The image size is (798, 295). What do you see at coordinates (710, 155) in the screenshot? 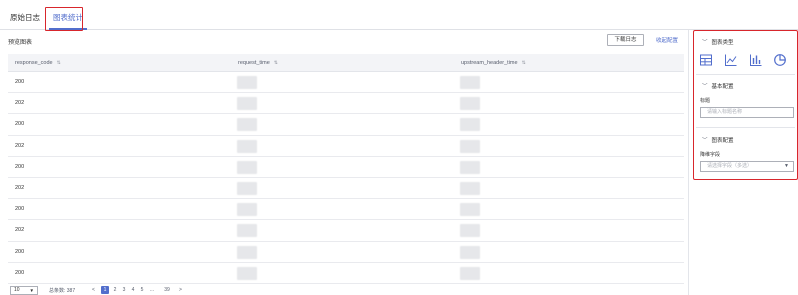
I see `dimension-field-label: 降维字段` at bounding box center [710, 155].